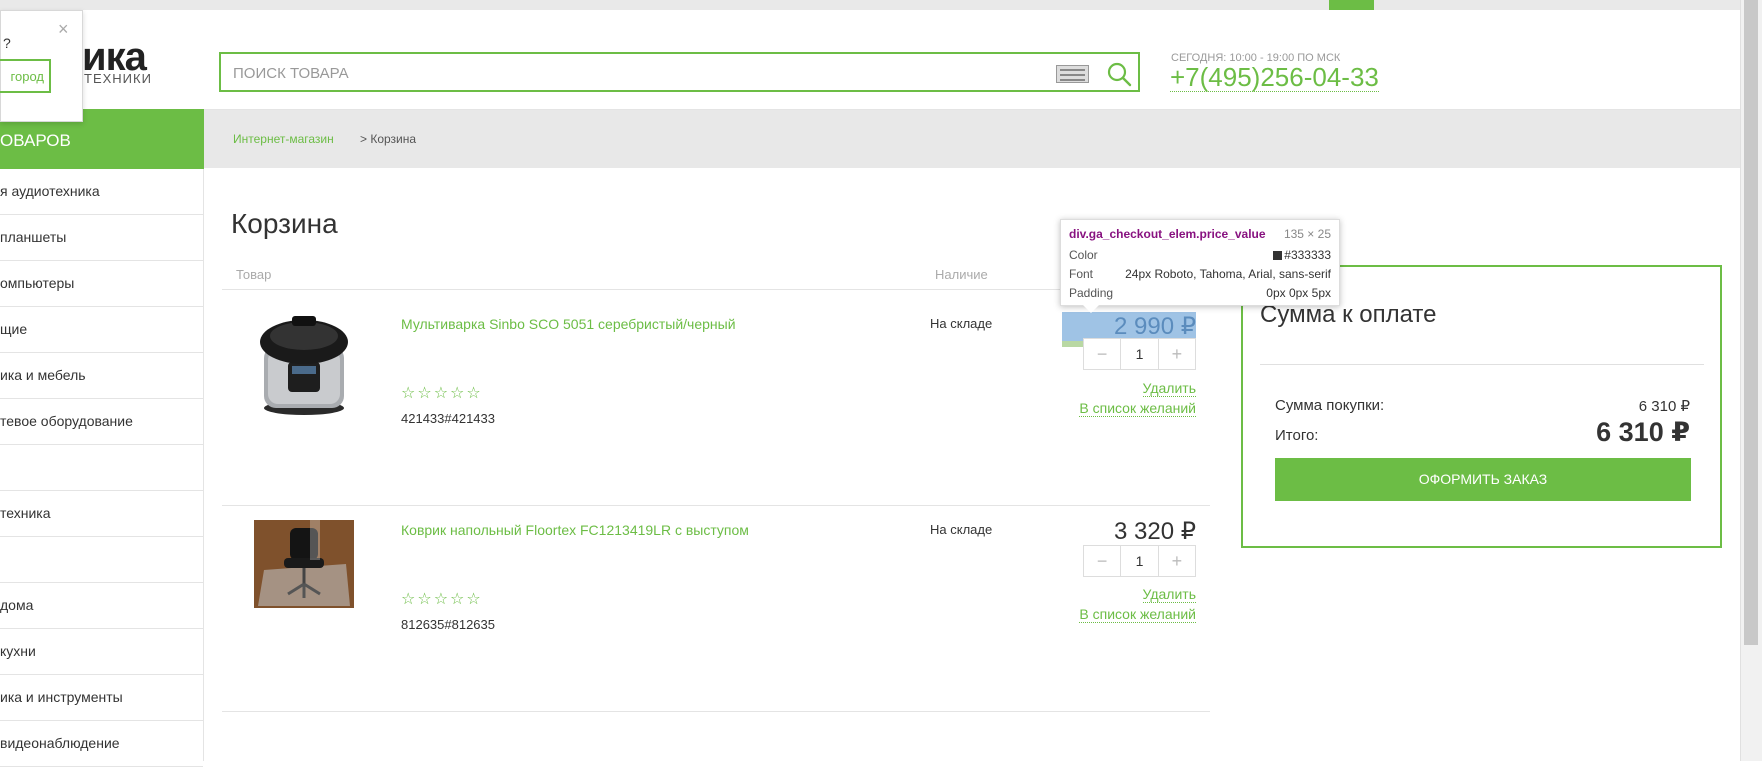 This screenshot has height=767, width=1762. Describe the element at coordinates (101, 330) in the screenshot. I see `sidebar-item-accessories: щие` at that location.